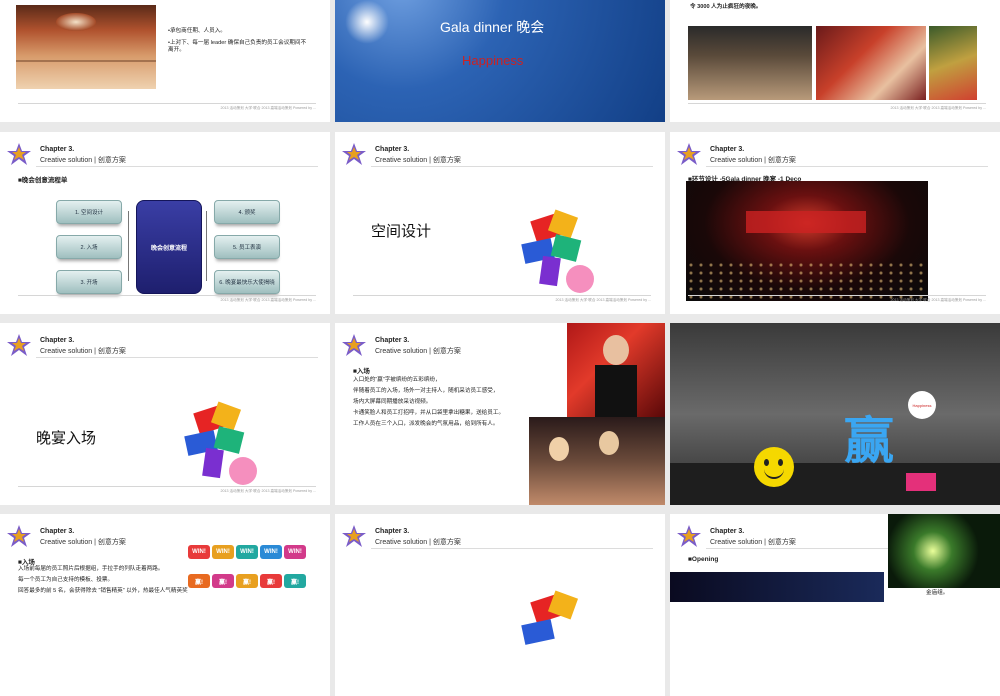  What do you see at coordinates (247, 552) in the screenshot?
I see `win-sign-3: WIN!` at bounding box center [247, 552].